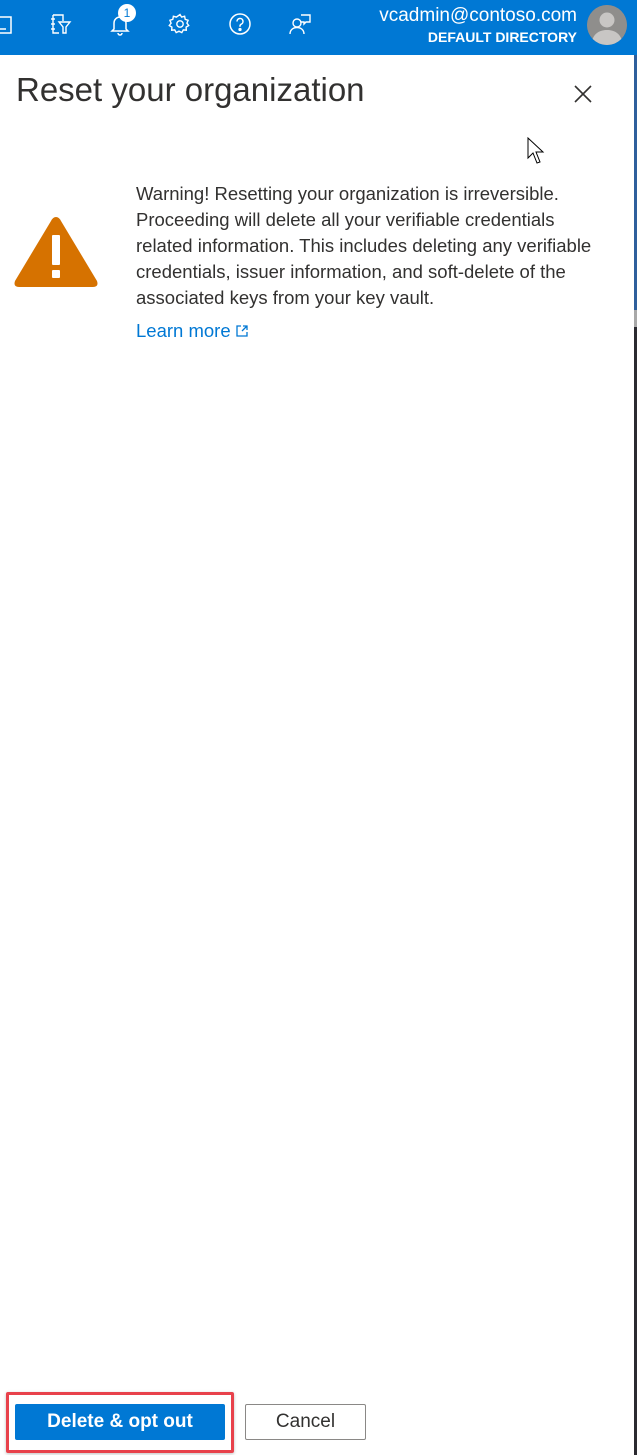 Image resolution: width=637 pixels, height=1455 pixels. Describe the element at coordinates (536, 150) in the screenshot. I see `mouse-cursor-icon` at that location.